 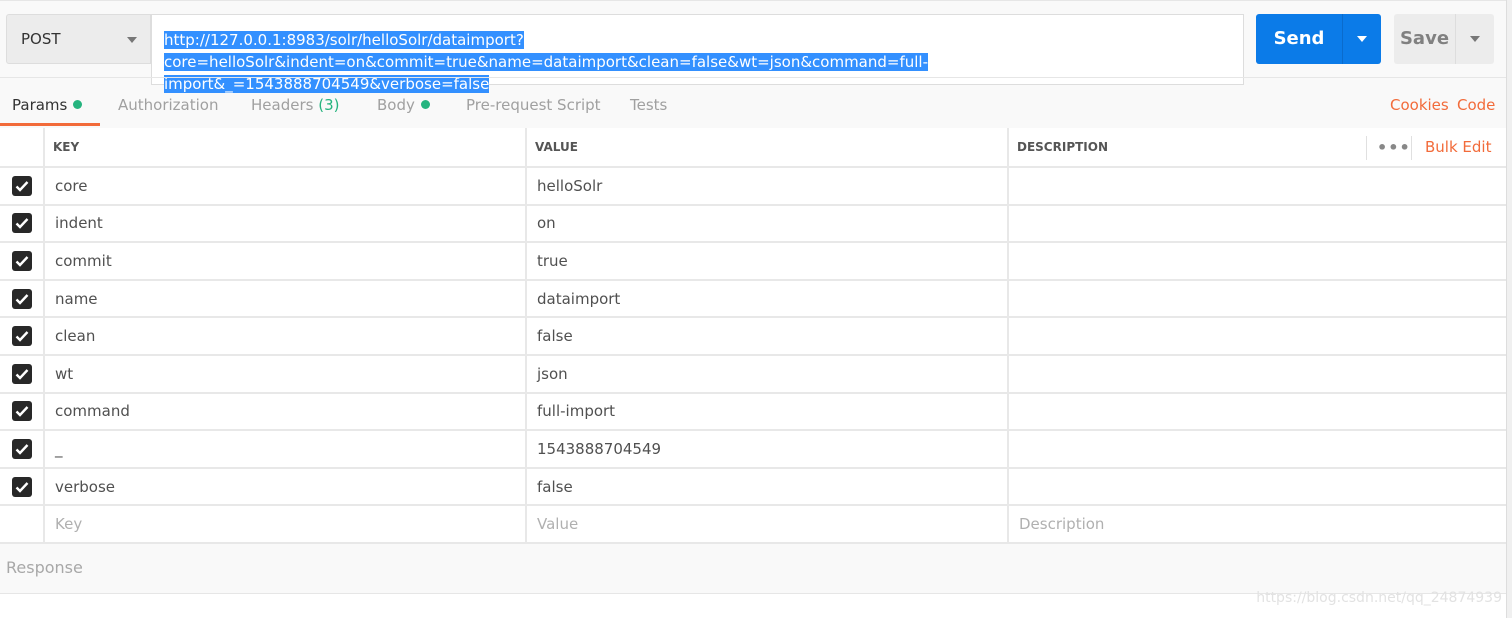 What do you see at coordinates (1379, 598) in the screenshot?
I see `watermark: https://blog.csdn.net/qq_24874939` at bounding box center [1379, 598].